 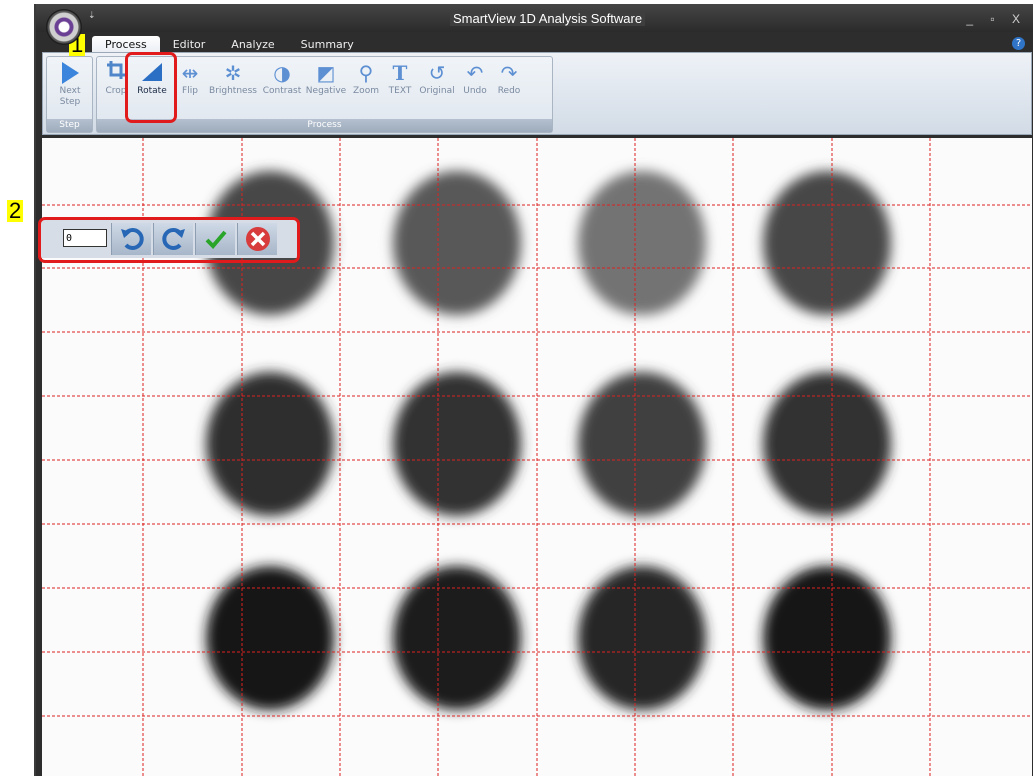 I want to click on zoom-magnifier-icon: ⚲, so click(x=366, y=73).